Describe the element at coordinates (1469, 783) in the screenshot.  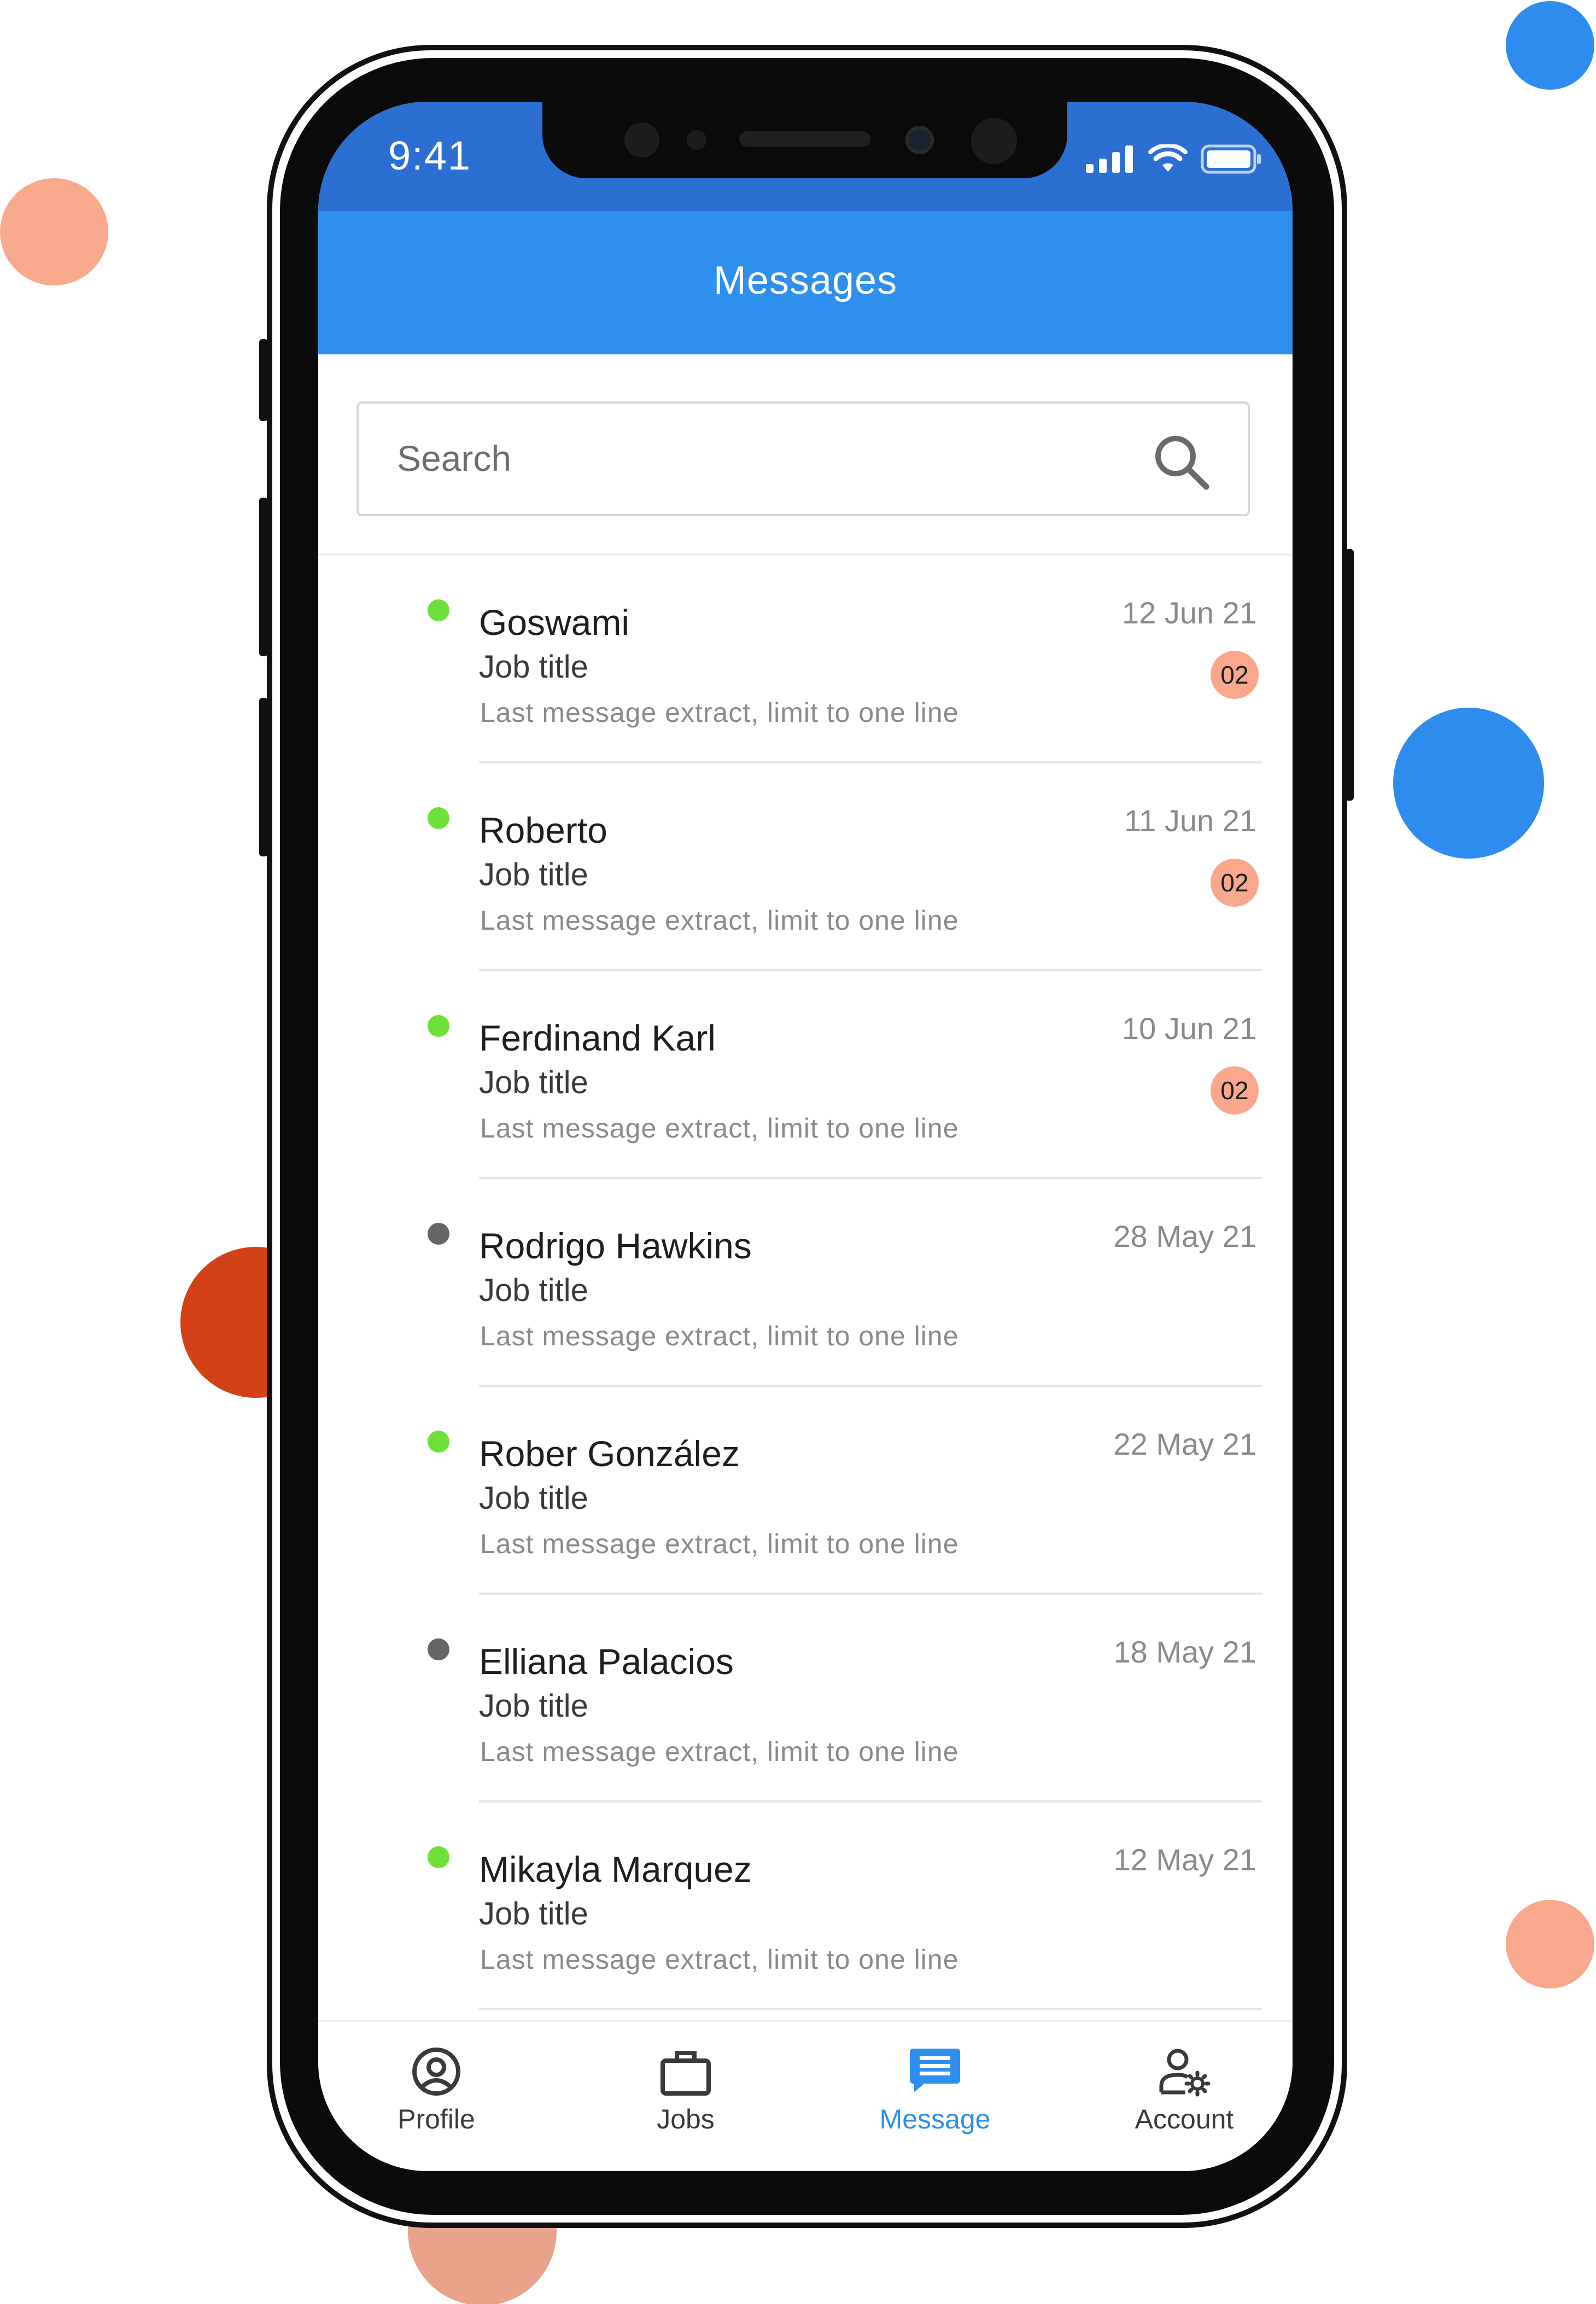
I see `decorative-circle-blue-right` at that location.